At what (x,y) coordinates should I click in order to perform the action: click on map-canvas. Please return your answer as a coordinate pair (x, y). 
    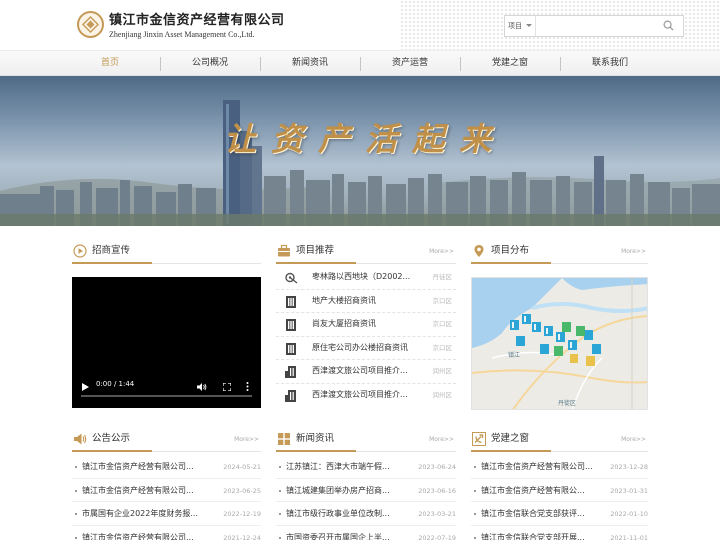
    Looking at the image, I should click on (559, 343).